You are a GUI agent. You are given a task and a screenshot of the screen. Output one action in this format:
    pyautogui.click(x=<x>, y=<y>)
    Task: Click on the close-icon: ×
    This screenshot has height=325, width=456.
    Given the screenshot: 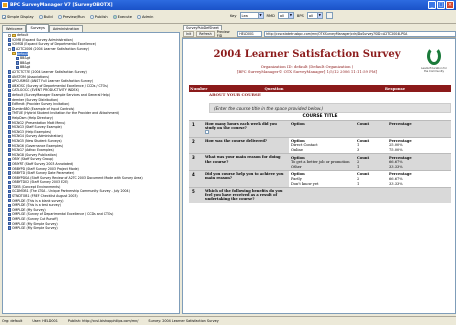 What is the action you would take?
    pyautogui.click(x=450, y=5)
    